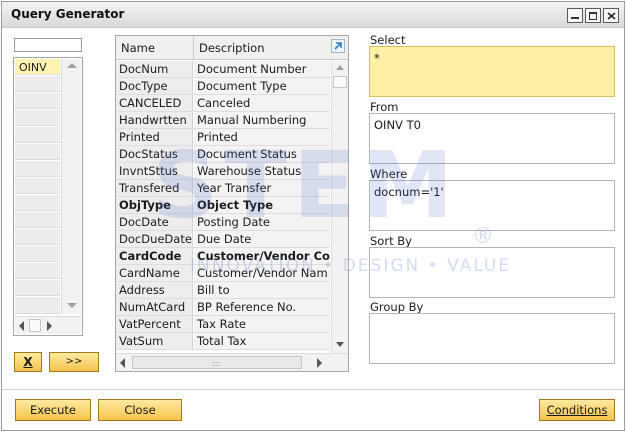 The width and height of the screenshot is (626, 432). What do you see at coordinates (492, 138) in the screenshot?
I see `from-field: OINV T0` at bounding box center [492, 138].